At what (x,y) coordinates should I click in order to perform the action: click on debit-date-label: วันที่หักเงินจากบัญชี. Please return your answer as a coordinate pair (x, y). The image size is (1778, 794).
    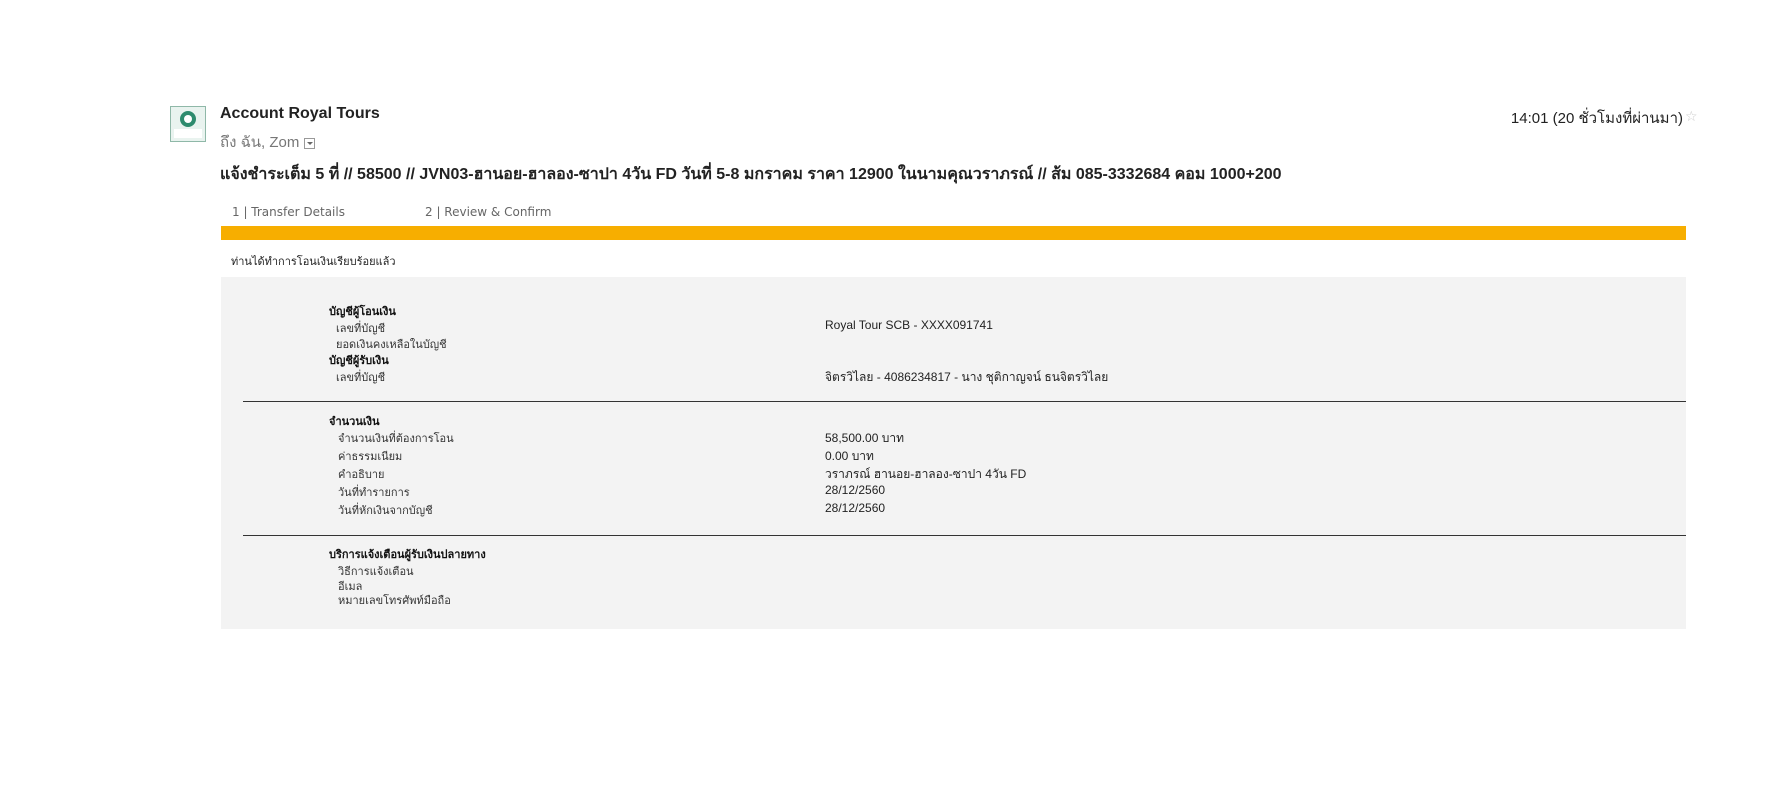
    Looking at the image, I should click on (385, 510).